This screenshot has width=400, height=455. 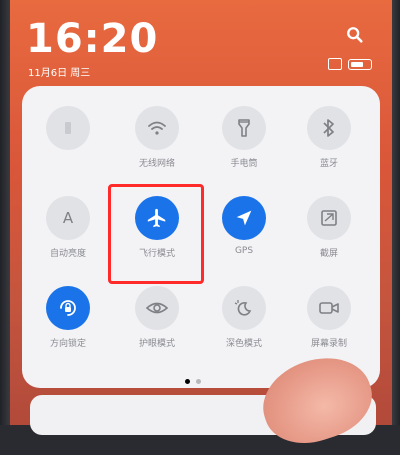 I want to click on eye-care-button, so click(x=157, y=308).